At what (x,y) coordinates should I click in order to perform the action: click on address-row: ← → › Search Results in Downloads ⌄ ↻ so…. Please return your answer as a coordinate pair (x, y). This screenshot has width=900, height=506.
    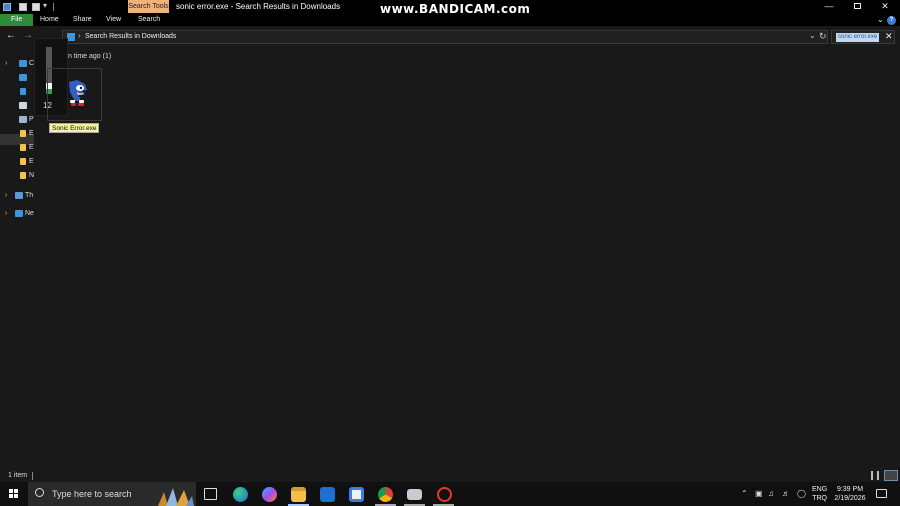
    Looking at the image, I should click on (450, 37).